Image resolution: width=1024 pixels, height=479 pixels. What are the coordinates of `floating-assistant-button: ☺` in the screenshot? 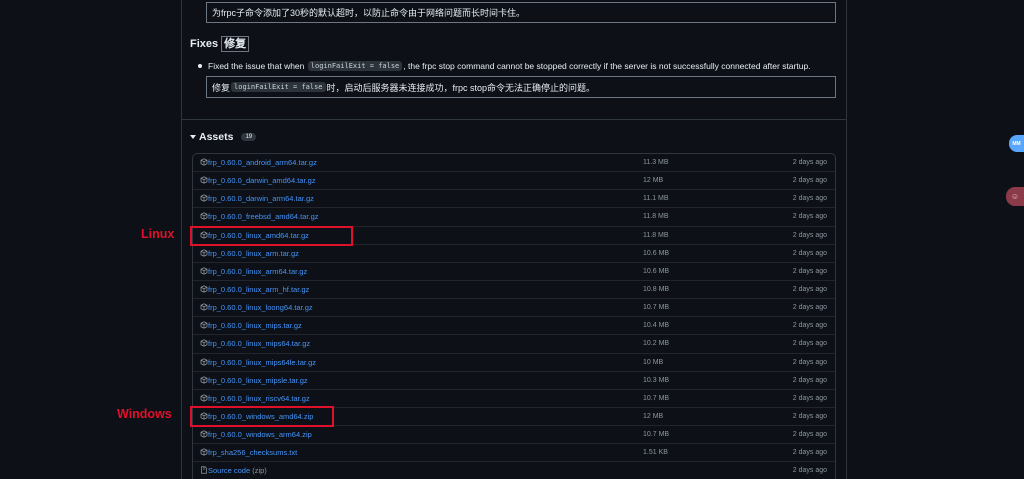 It's located at (1015, 196).